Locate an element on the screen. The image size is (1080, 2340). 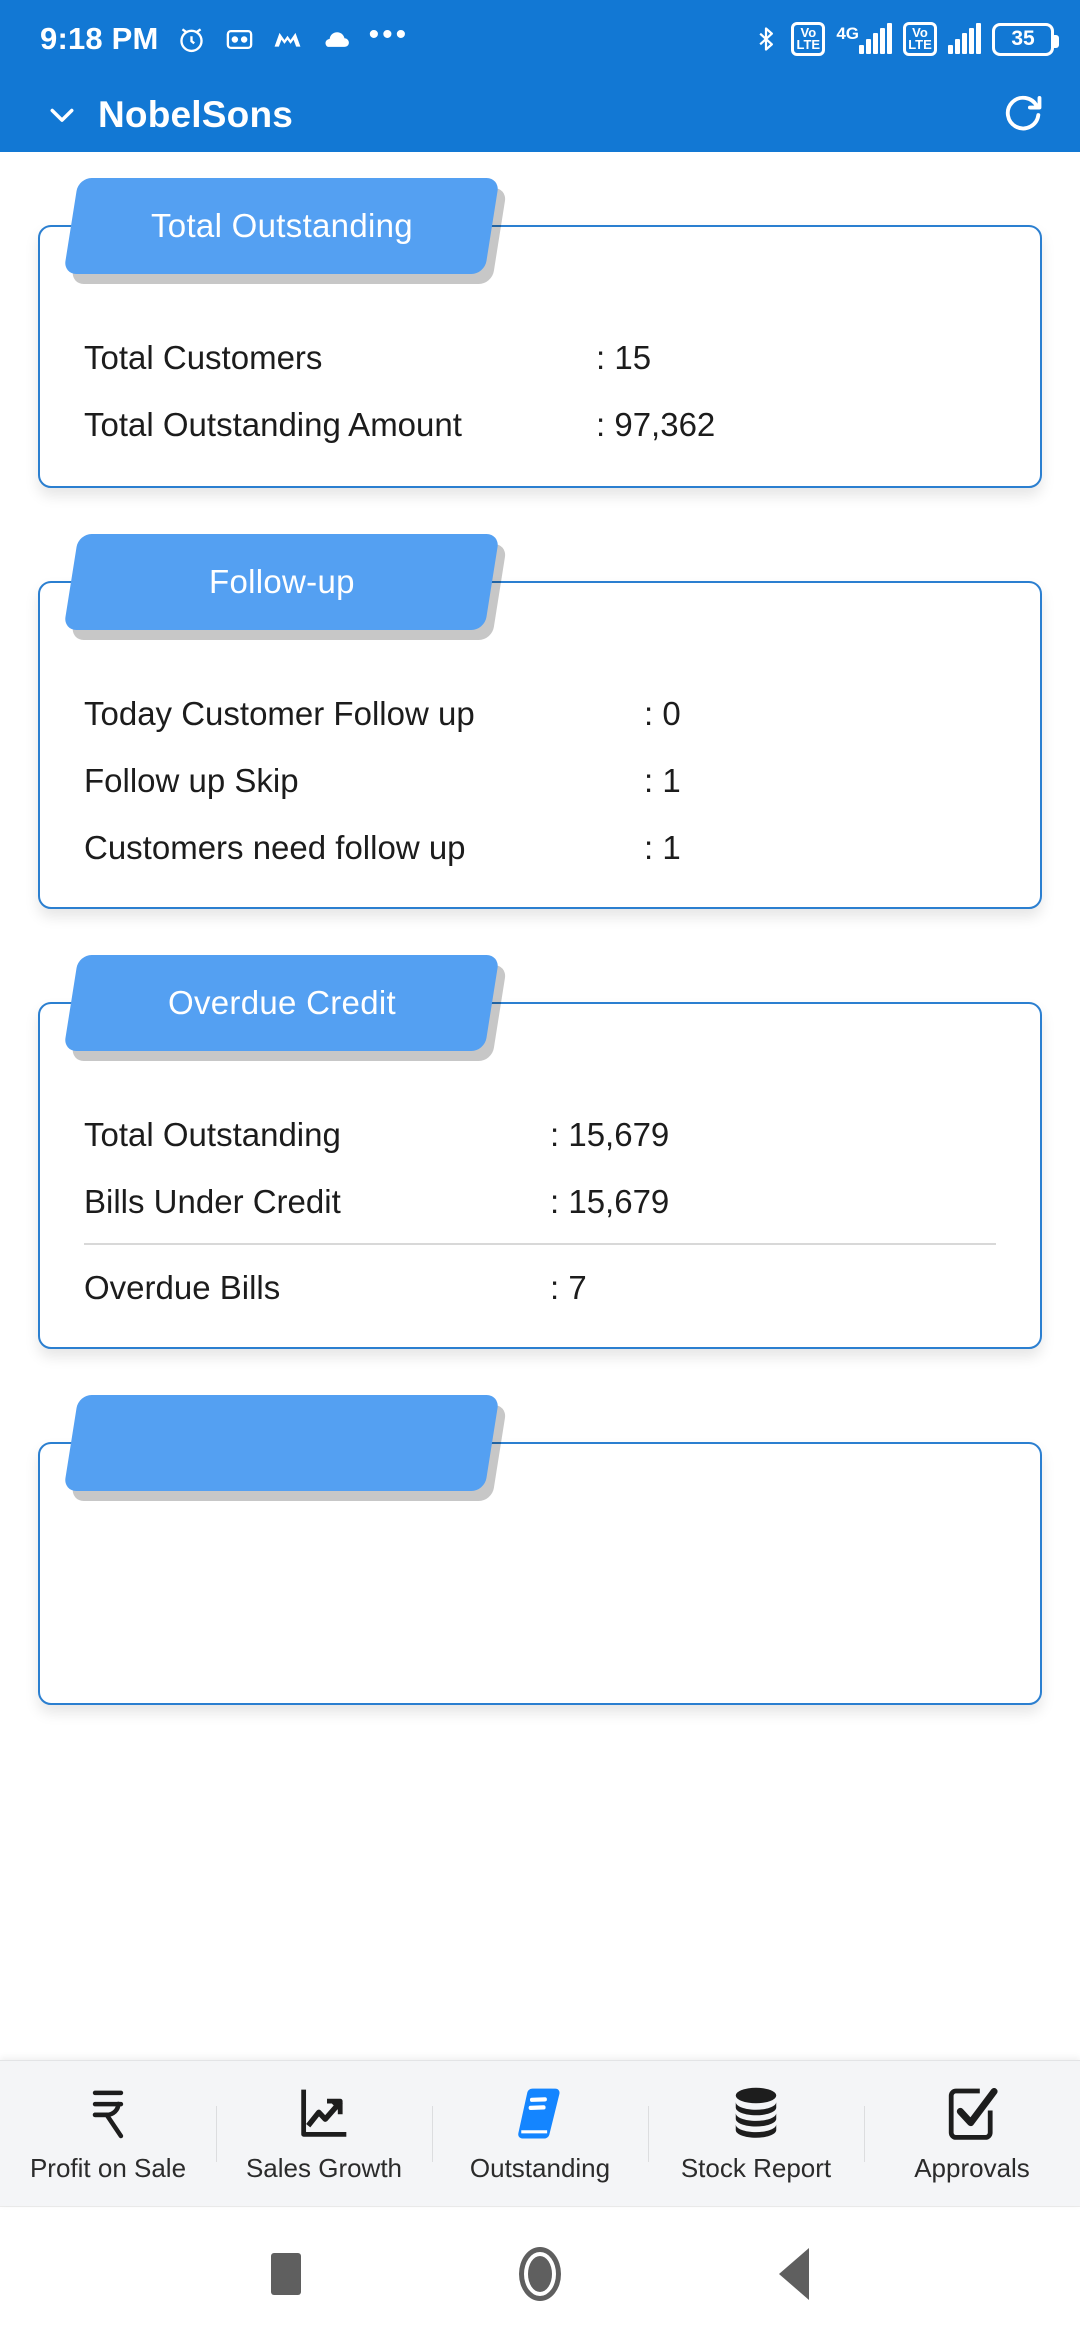
voicemail-icon is located at coordinates (239, 39).